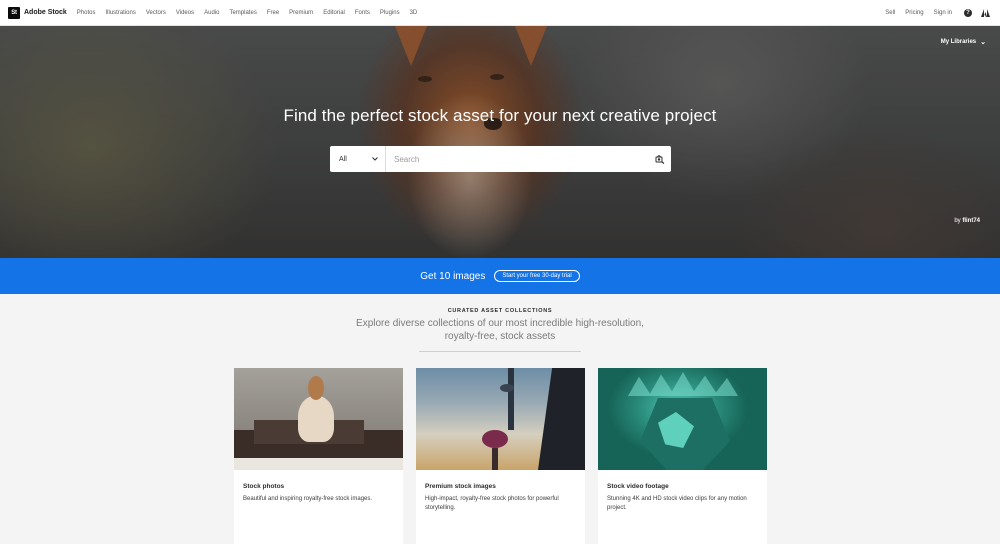 This screenshot has height=544, width=1000. What do you see at coordinates (156, 13) in the screenshot?
I see `nav-item-vectors: Vectors` at bounding box center [156, 13].